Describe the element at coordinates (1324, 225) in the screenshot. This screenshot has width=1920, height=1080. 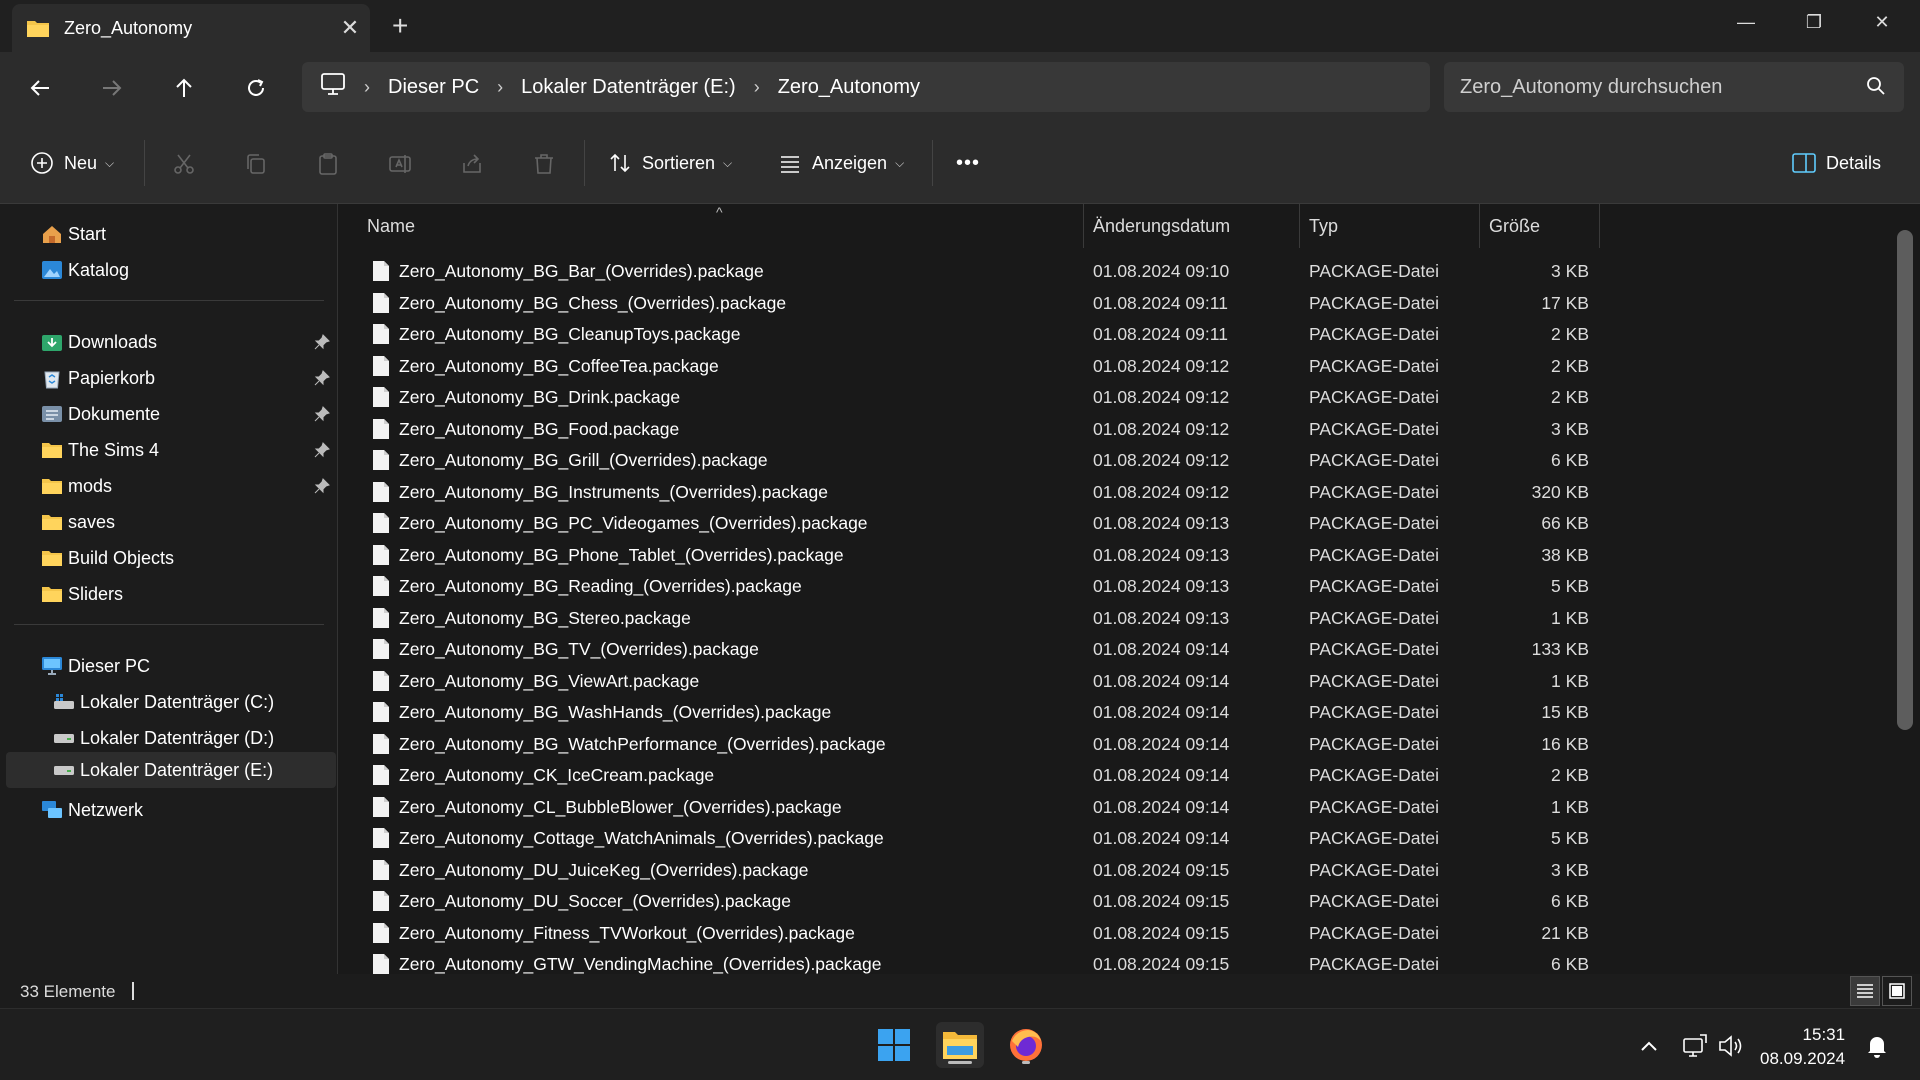
I see `column-header-label: Typ` at that location.